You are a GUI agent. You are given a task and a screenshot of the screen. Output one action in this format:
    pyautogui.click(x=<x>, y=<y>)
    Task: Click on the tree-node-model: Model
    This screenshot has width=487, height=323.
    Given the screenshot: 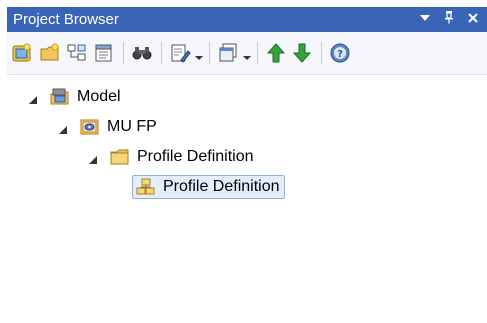 What is the action you would take?
    pyautogui.click(x=74, y=97)
    